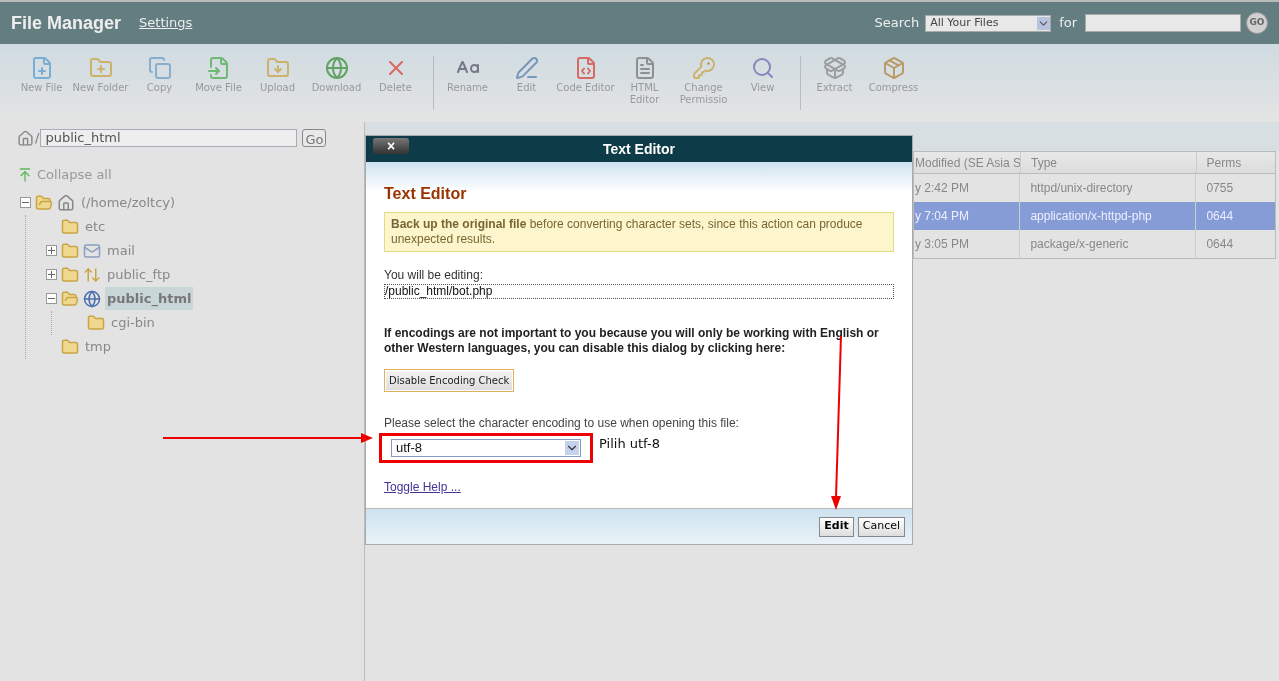 This screenshot has height=681, width=1279. What do you see at coordinates (426, 194) in the screenshot?
I see `dialog-heading: Text Editor` at bounding box center [426, 194].